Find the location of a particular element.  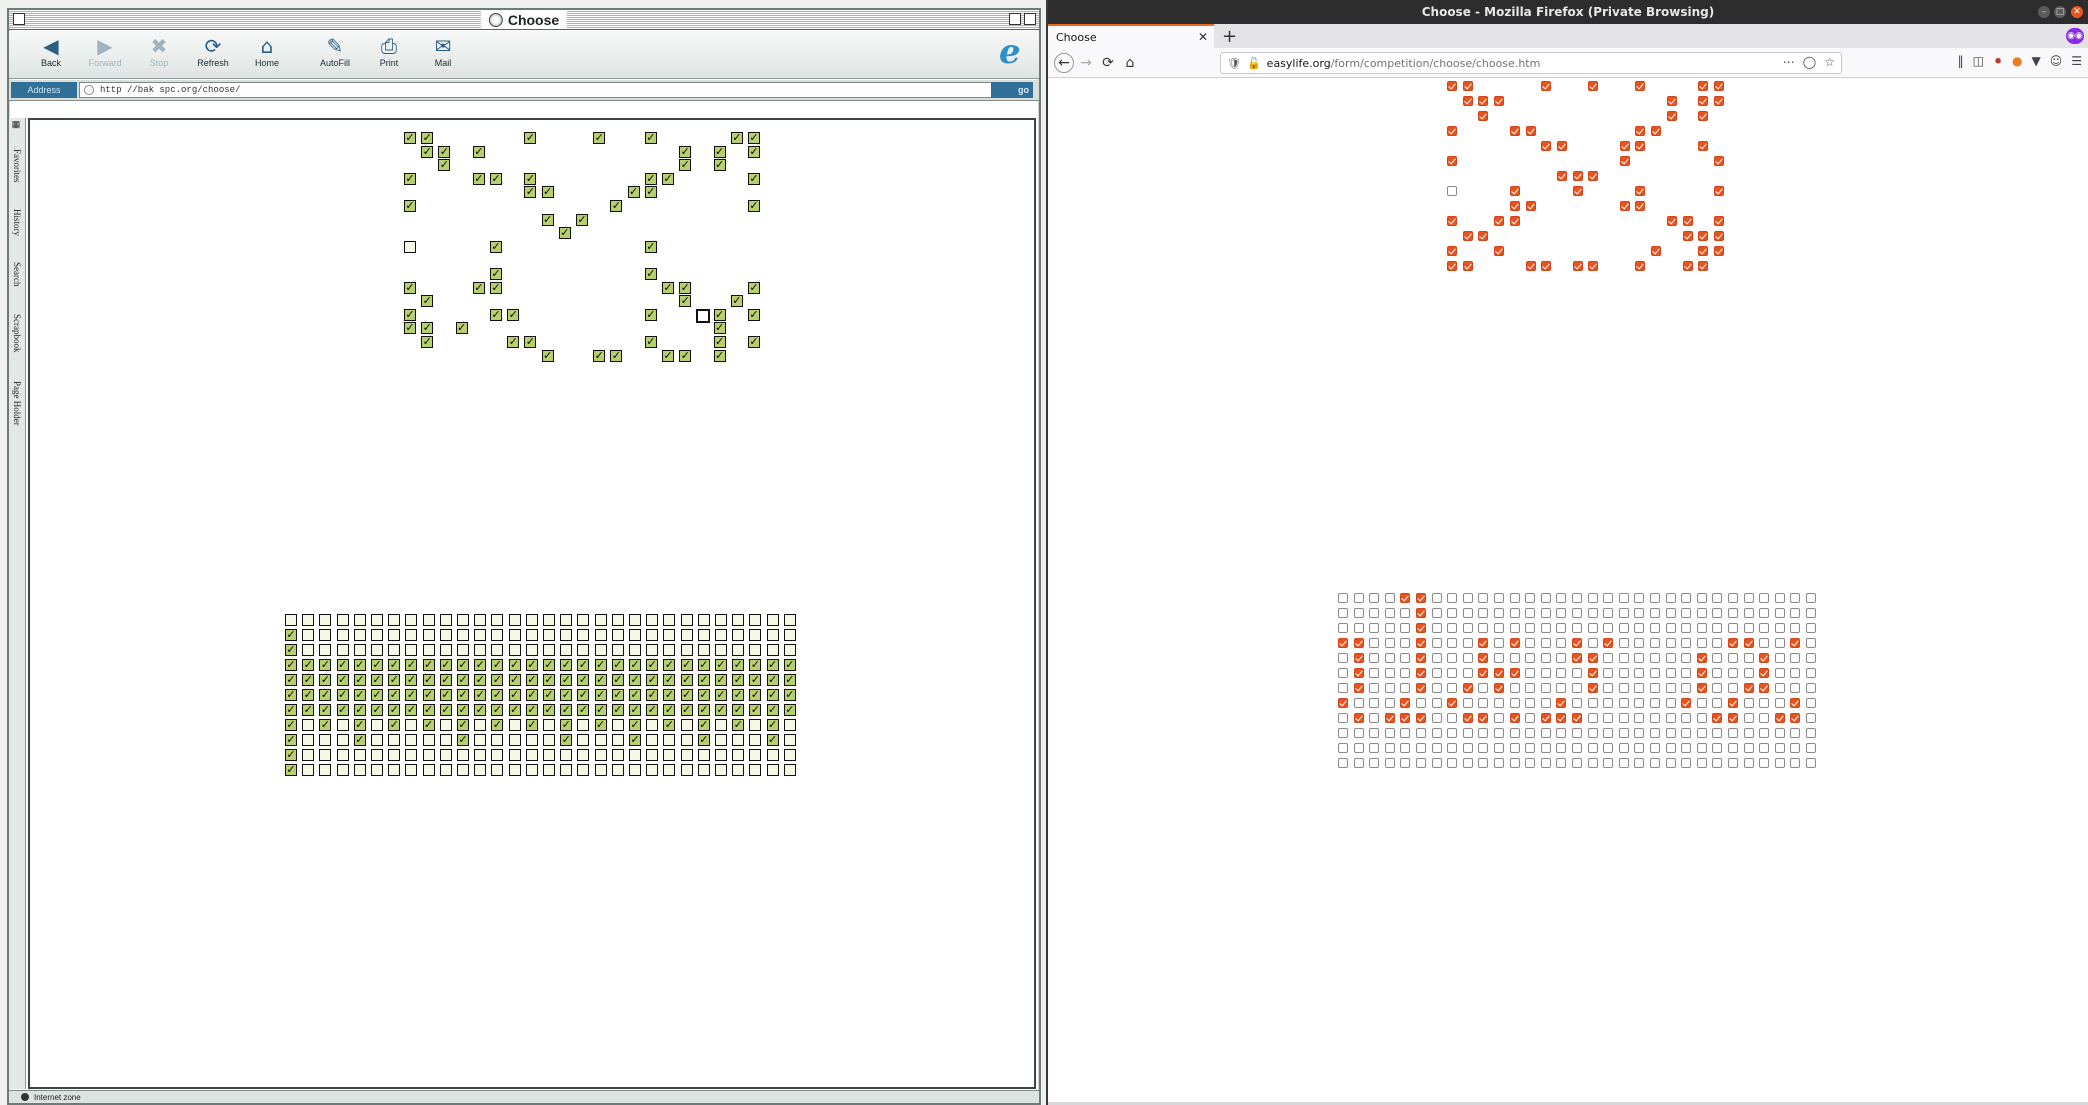

new-tab-icon: + is located at coordinates (1229, 36).